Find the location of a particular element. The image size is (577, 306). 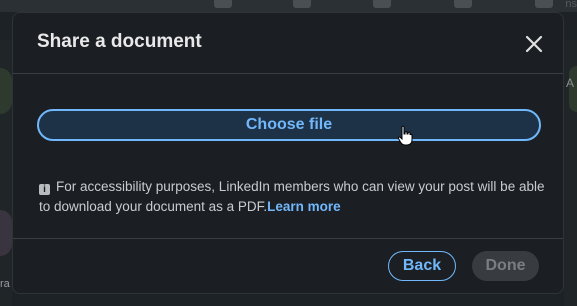

back-label: Back is located at coordinates (422, 265).